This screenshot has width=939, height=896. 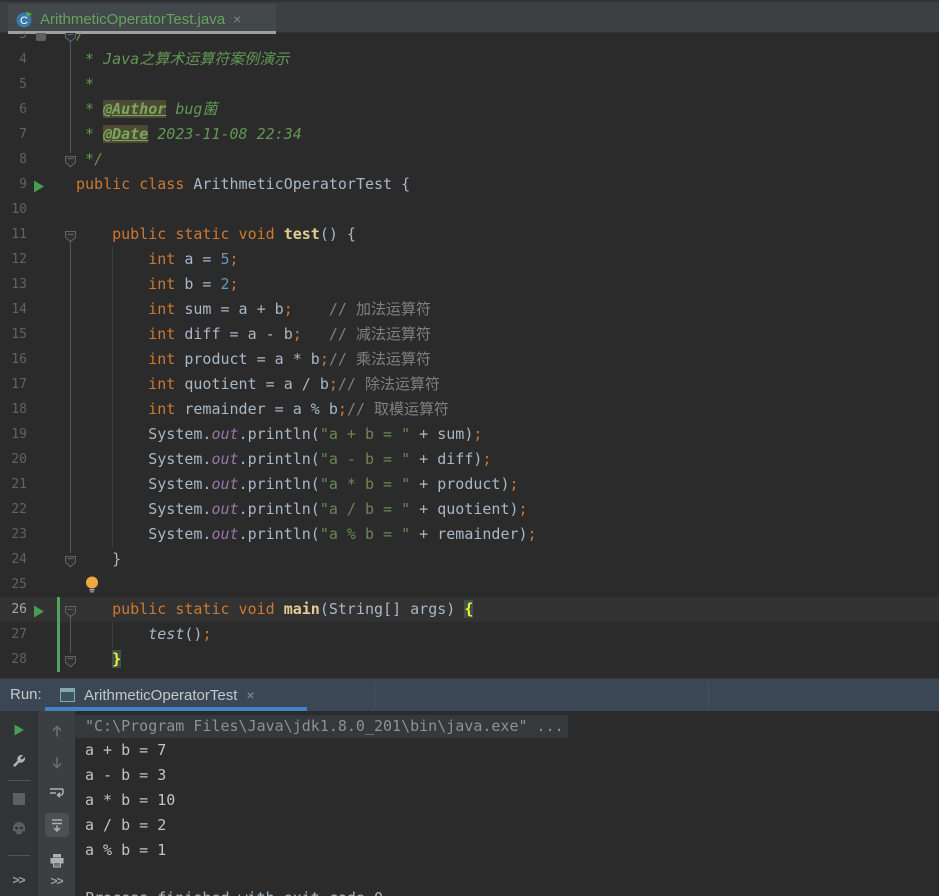 I want to click on code-line: 19 System.out.println("a + b = " + sum);, so click(x=469, y=434).